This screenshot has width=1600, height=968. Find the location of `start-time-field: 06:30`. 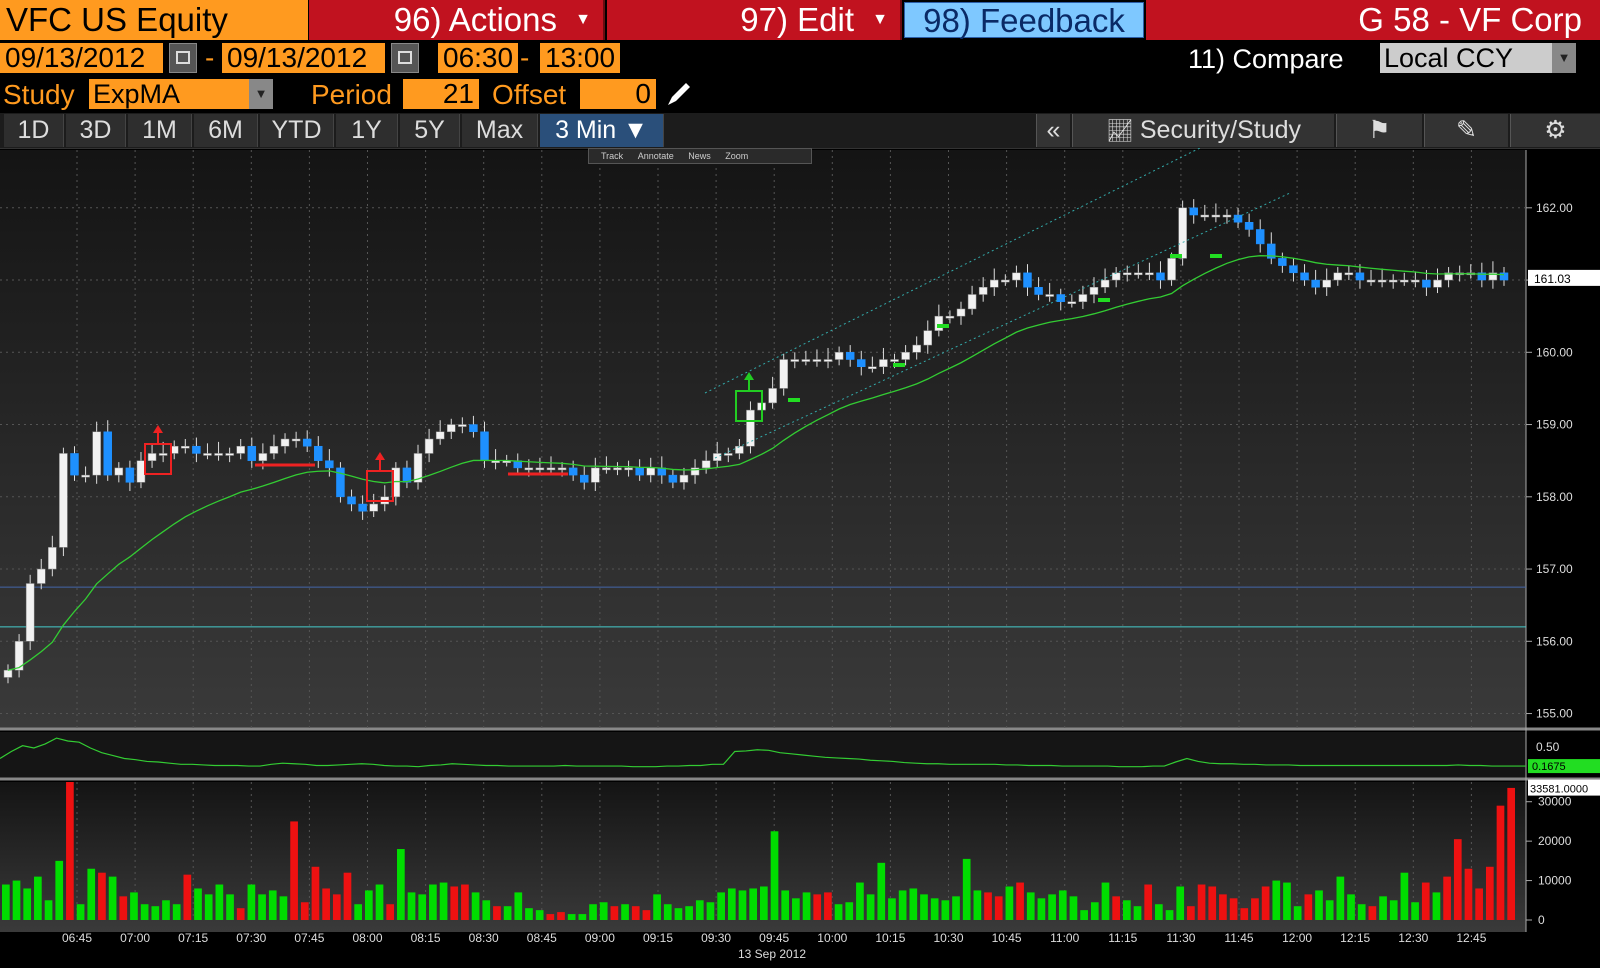

start-time-field: 06:30 is located at coordinates (478, 58).